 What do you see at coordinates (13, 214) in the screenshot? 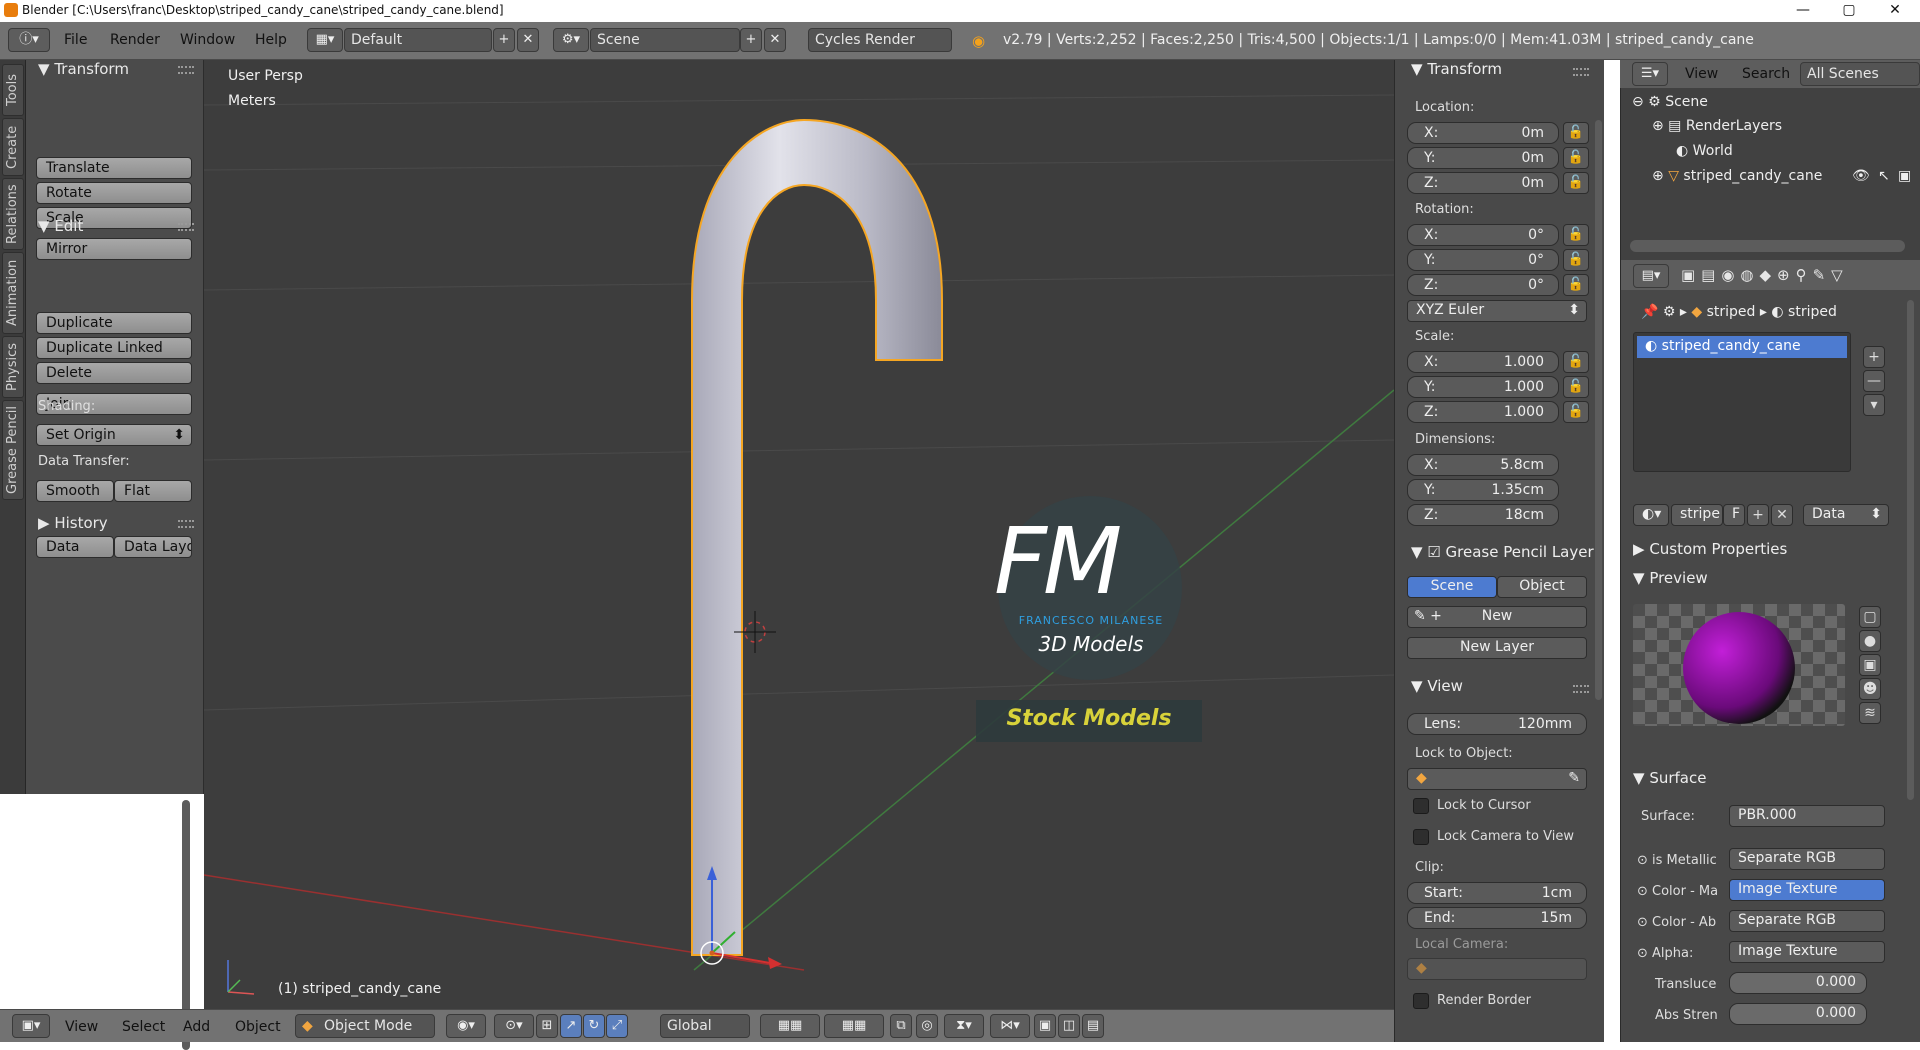
I see `tab-relations: Relations` at bounding box center [13, 214].